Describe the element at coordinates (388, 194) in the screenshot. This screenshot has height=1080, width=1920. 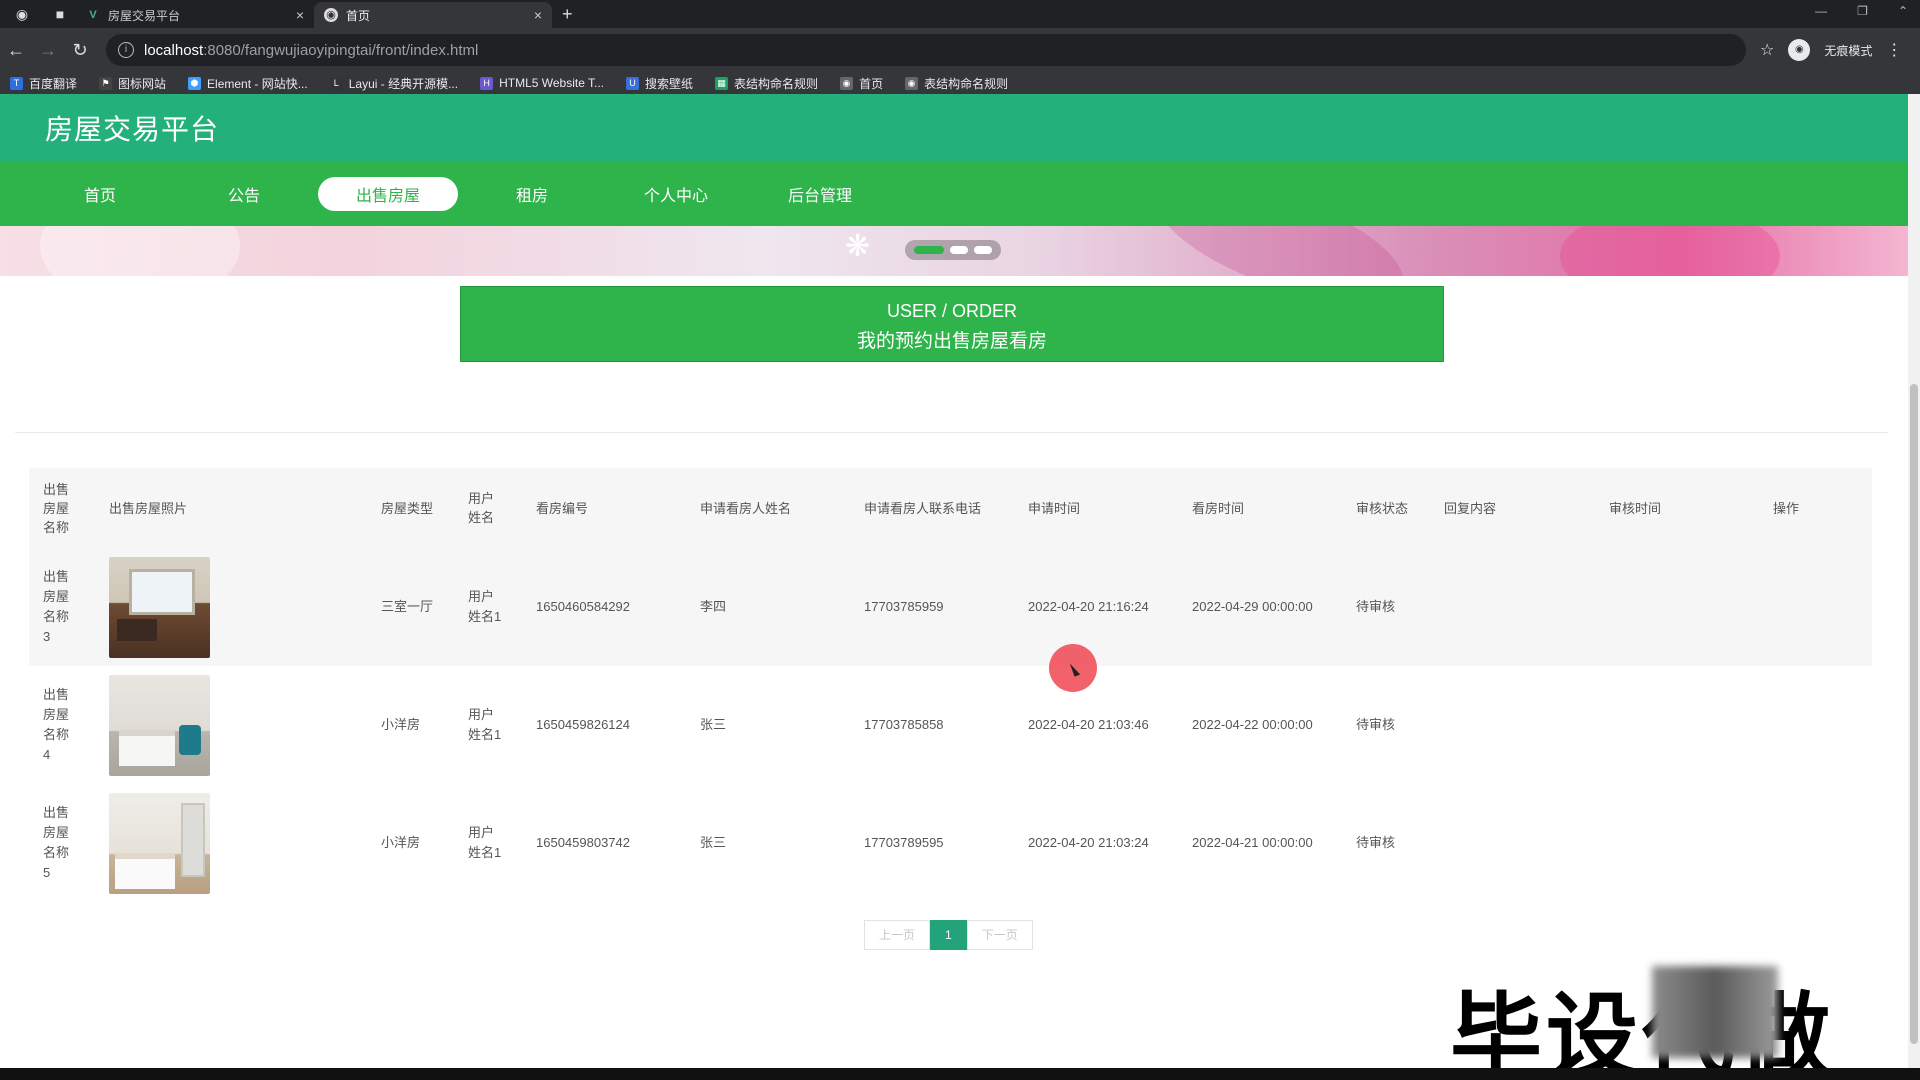
I see `nav-sale-house: 出售房屋` at that location.